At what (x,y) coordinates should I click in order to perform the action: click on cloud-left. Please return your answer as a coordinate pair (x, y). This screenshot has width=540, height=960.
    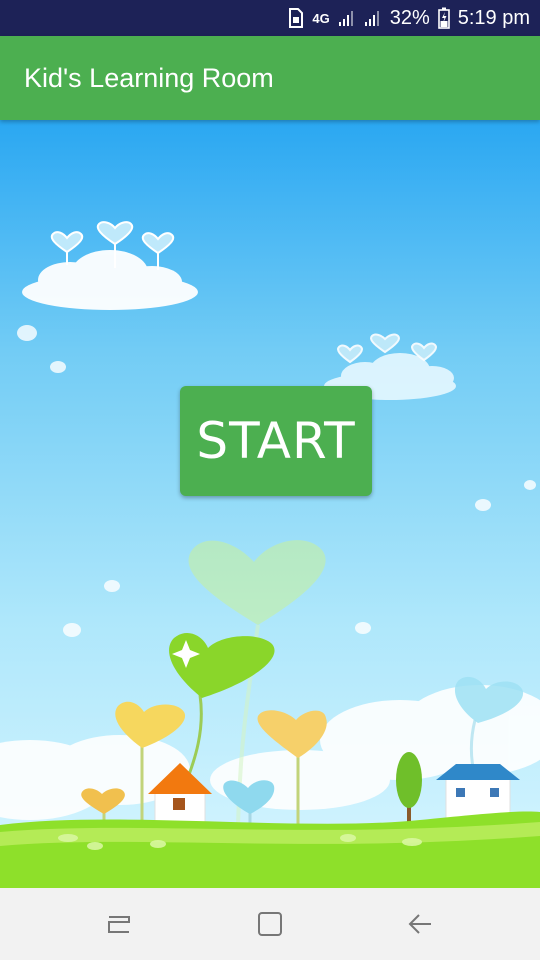
    Looking at the image, I should click on (110, 280).